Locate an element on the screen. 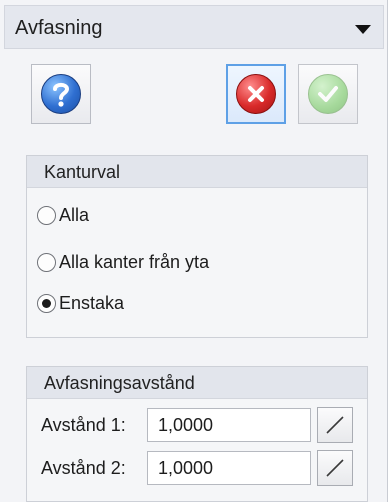  distance-1-row: Avstånd 1: is located at coordinates (176, 425).